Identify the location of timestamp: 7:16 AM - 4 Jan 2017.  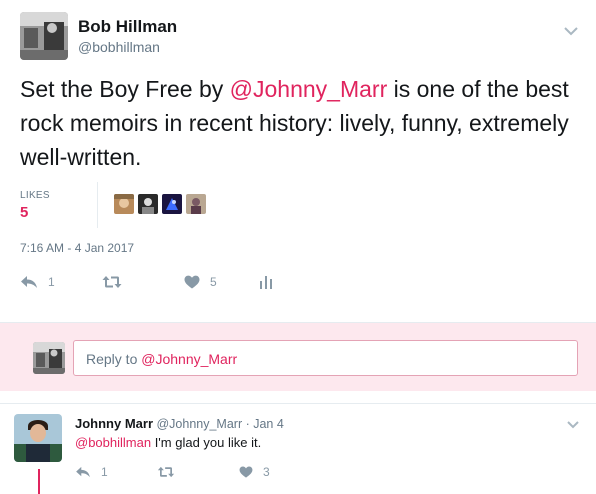
(77, 248).